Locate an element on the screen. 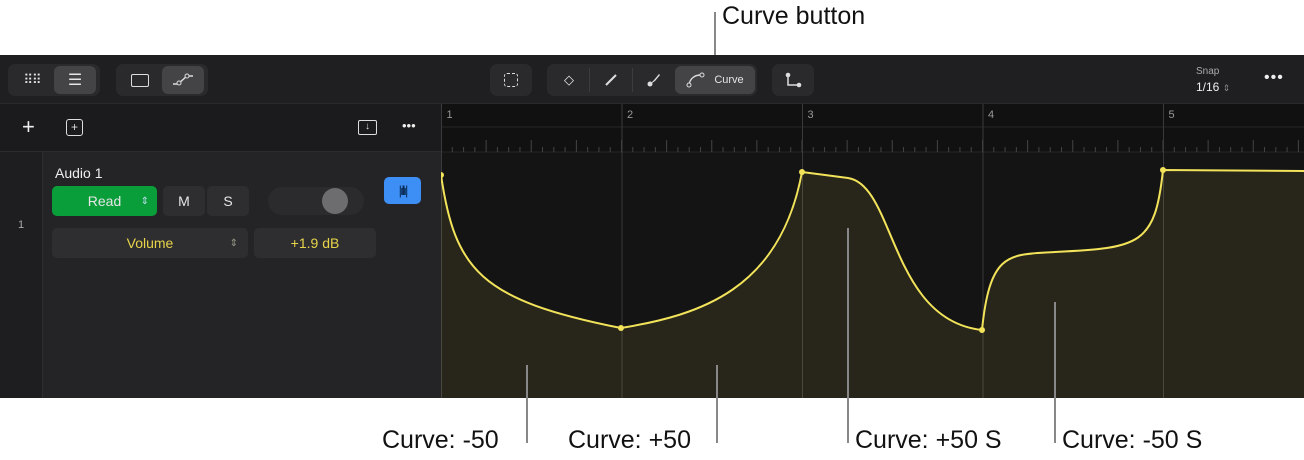  slider-knob is located at coordinates (335, 201).